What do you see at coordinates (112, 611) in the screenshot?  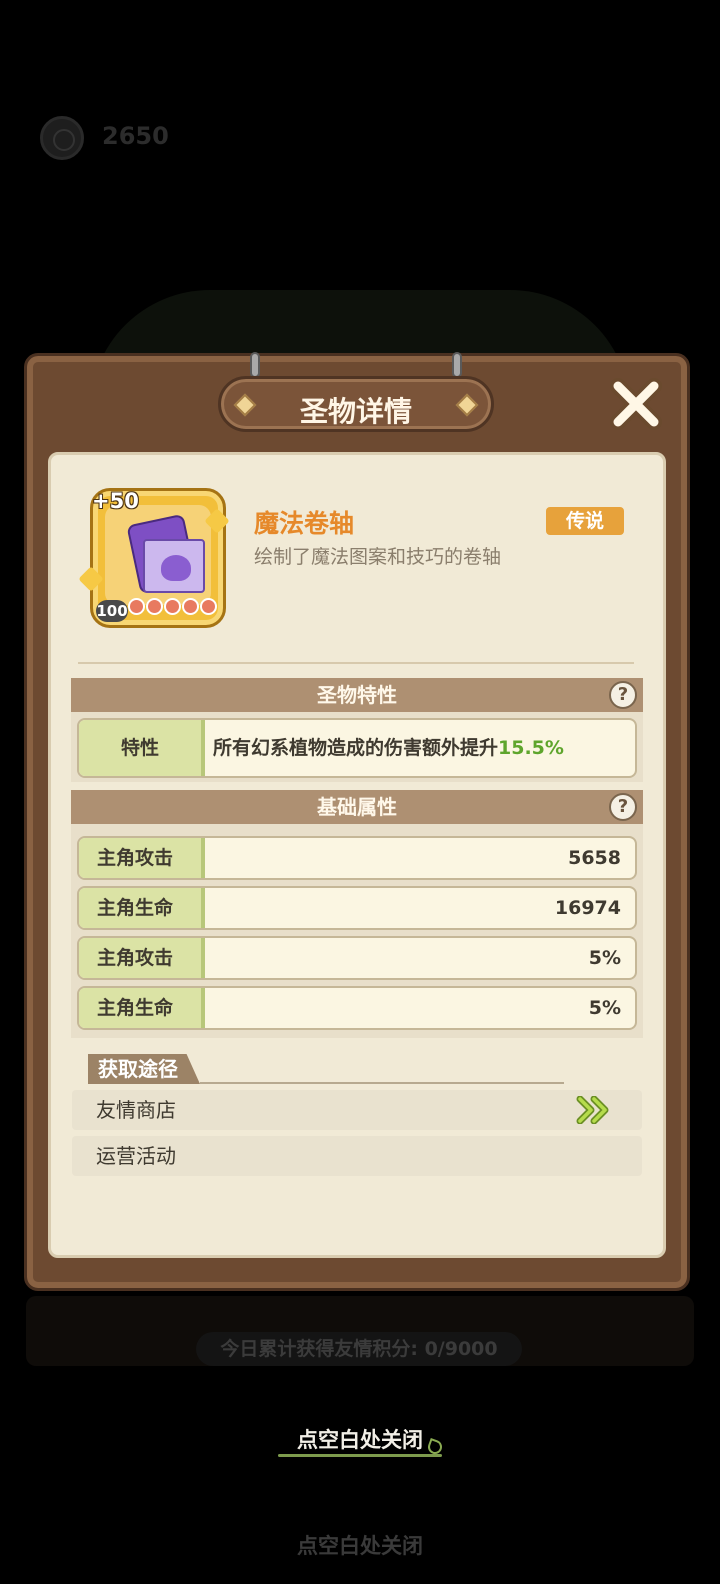 I see `level-badge: 100` at bounding box center [112, 611].